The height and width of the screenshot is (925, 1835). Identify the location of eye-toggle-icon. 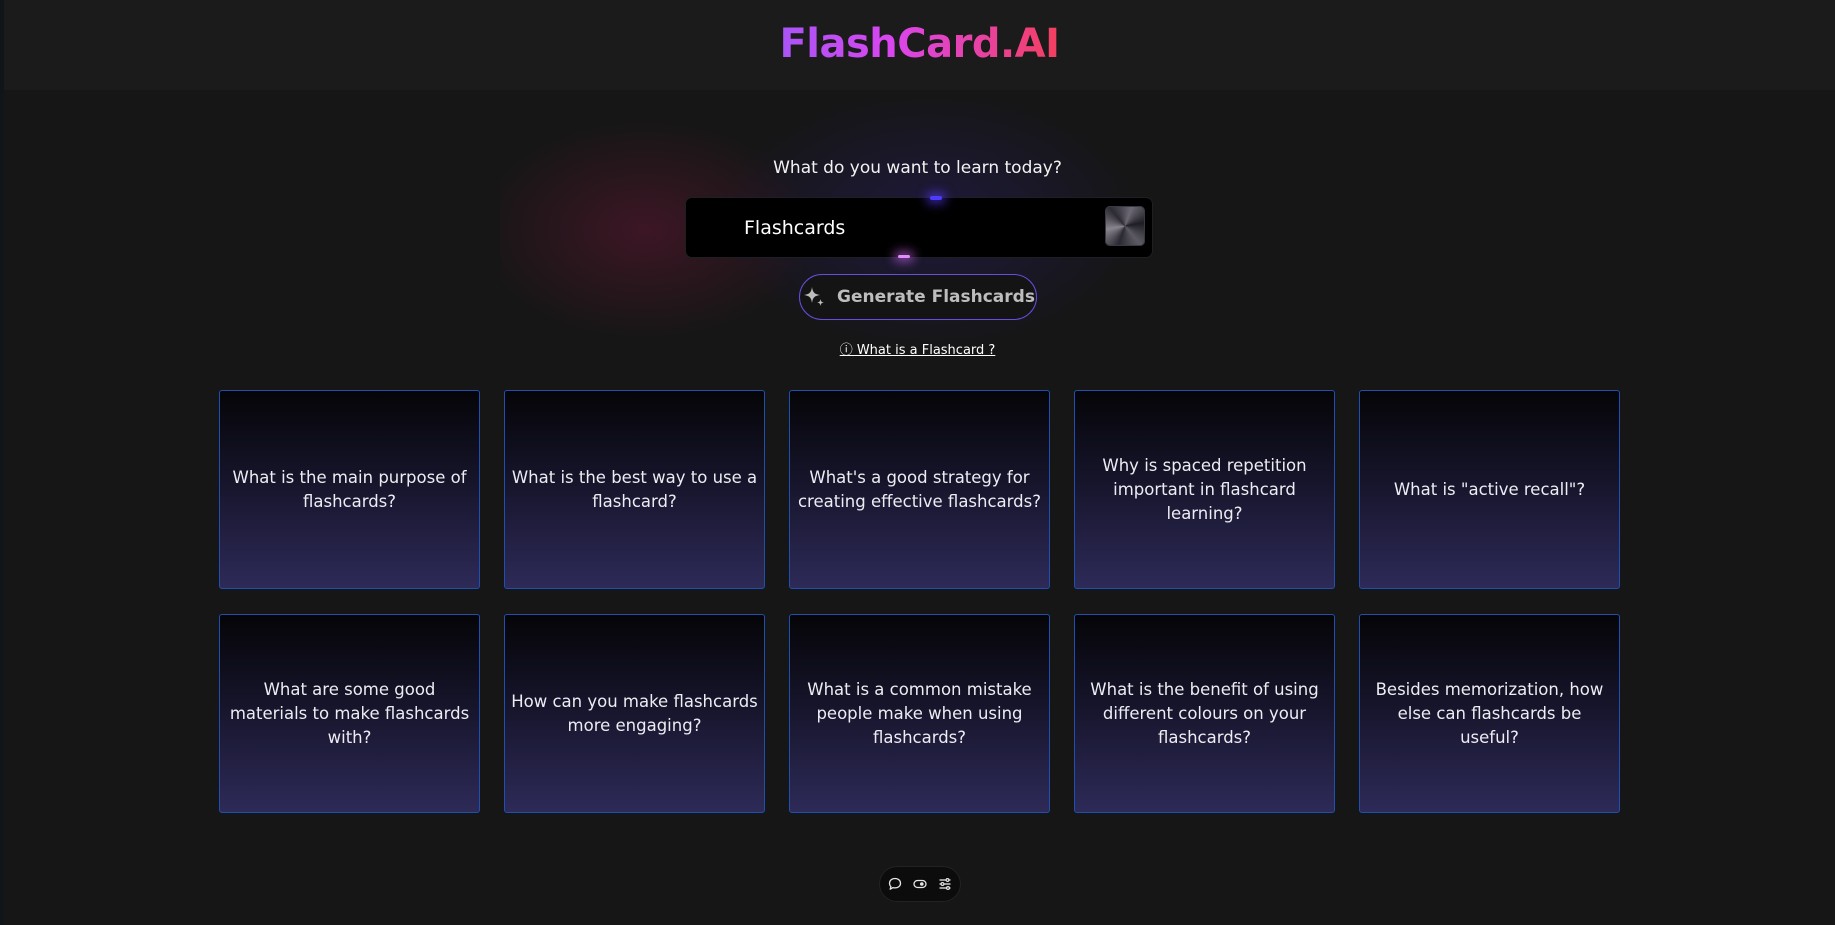
(920, 884).